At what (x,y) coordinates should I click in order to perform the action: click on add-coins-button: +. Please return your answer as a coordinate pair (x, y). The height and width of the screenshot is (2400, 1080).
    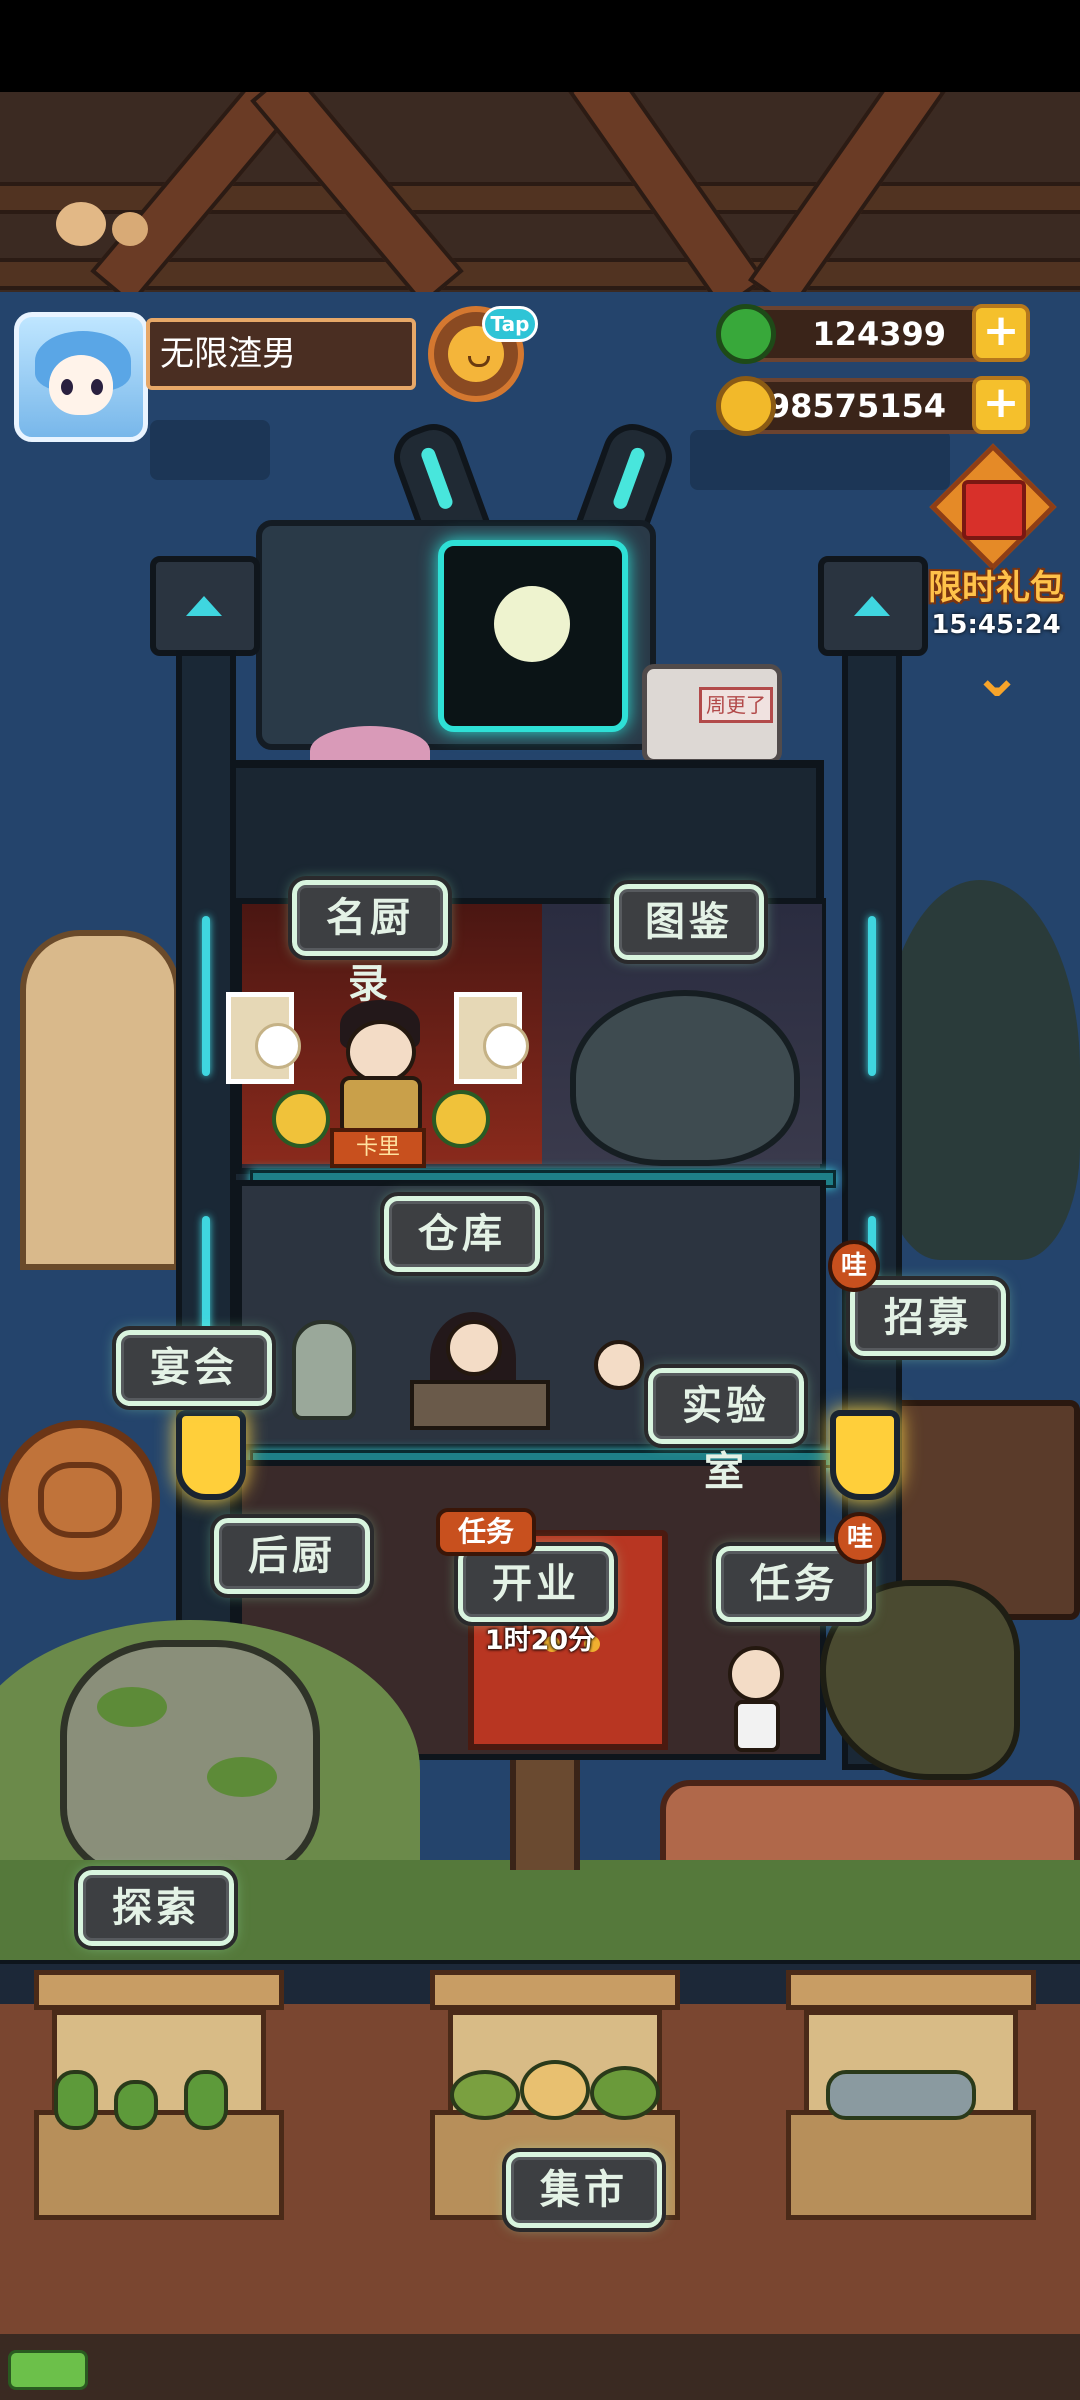
    Looking at the image, I should click on (1001, 405).